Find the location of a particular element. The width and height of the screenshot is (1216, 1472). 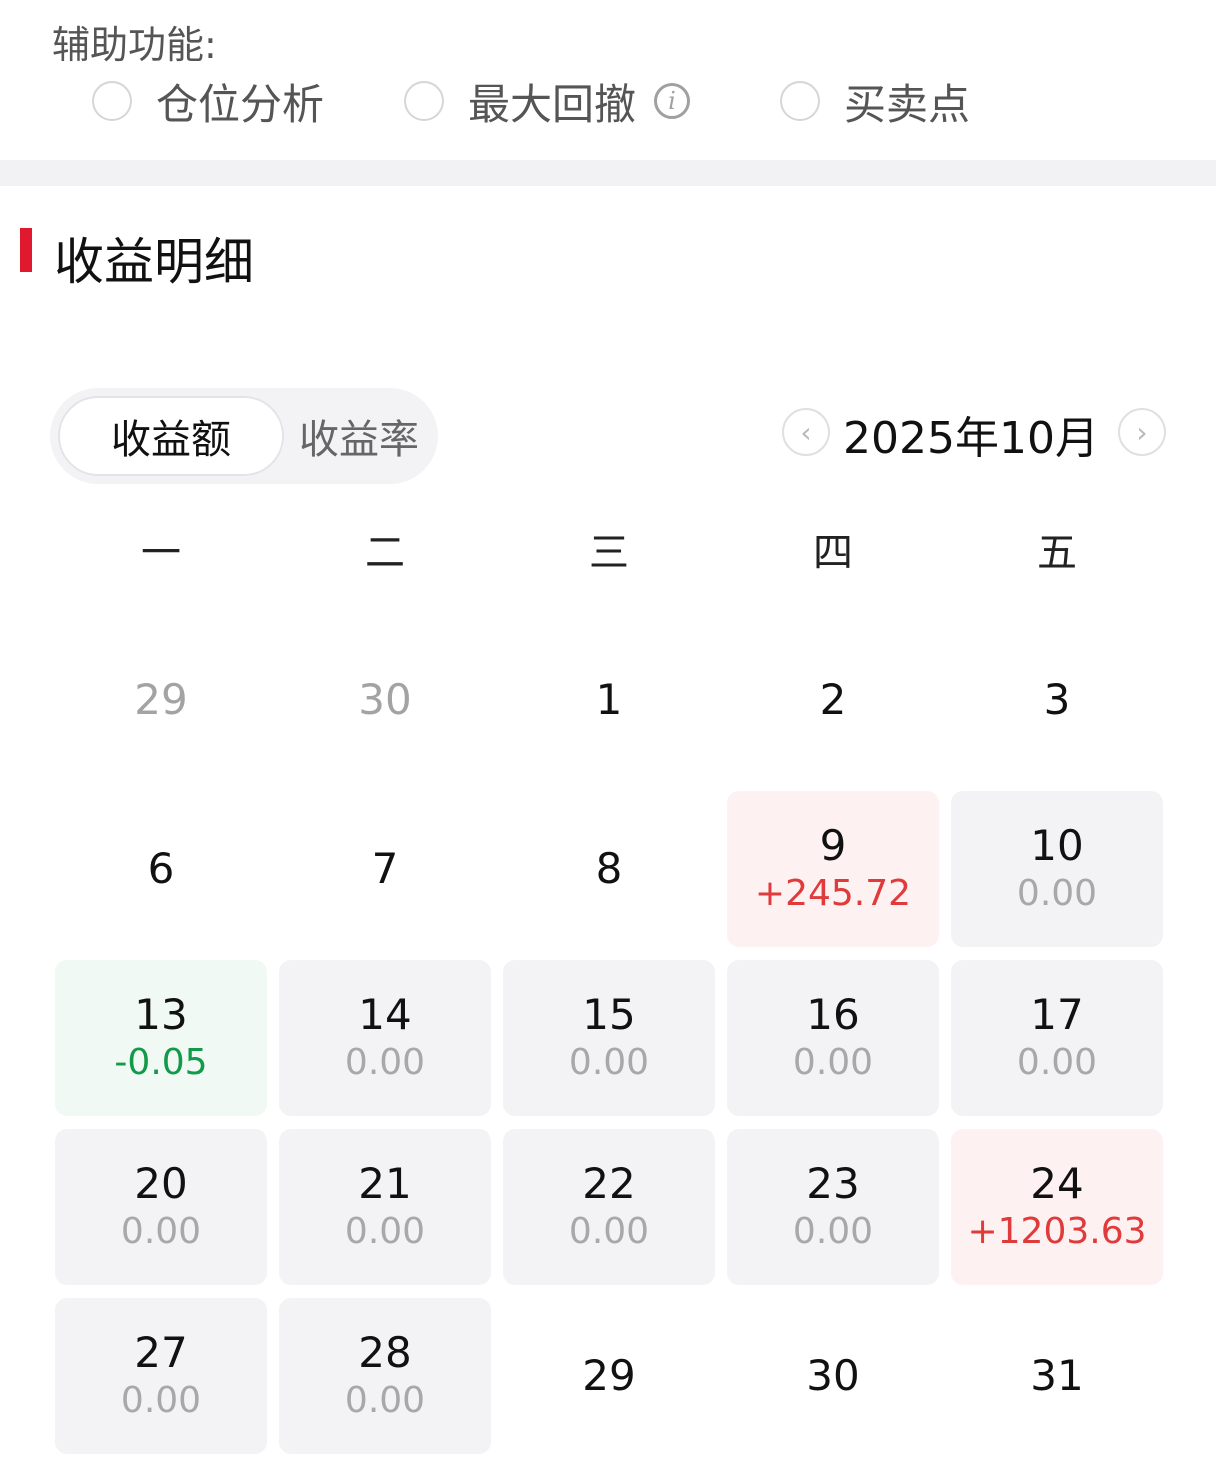

day-number: 21 is located at coordinates (385, 1183).